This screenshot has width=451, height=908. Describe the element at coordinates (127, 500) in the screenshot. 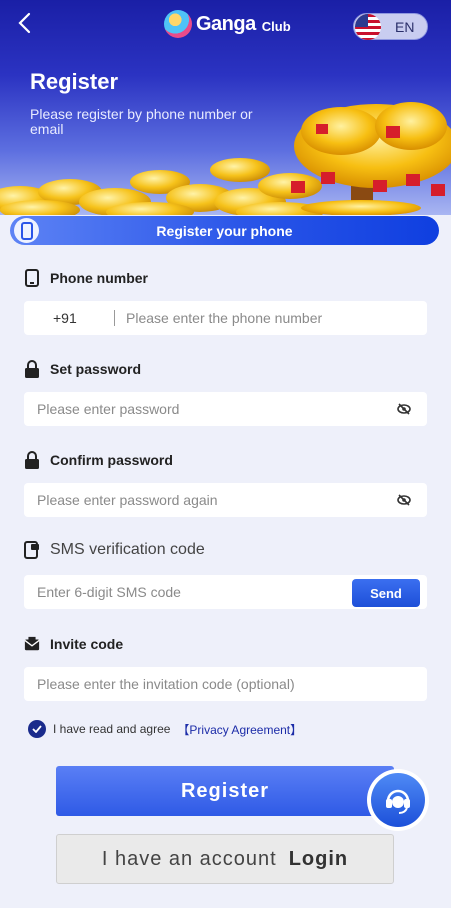

I see `confirm-password-input: Please enter password again` at that location.